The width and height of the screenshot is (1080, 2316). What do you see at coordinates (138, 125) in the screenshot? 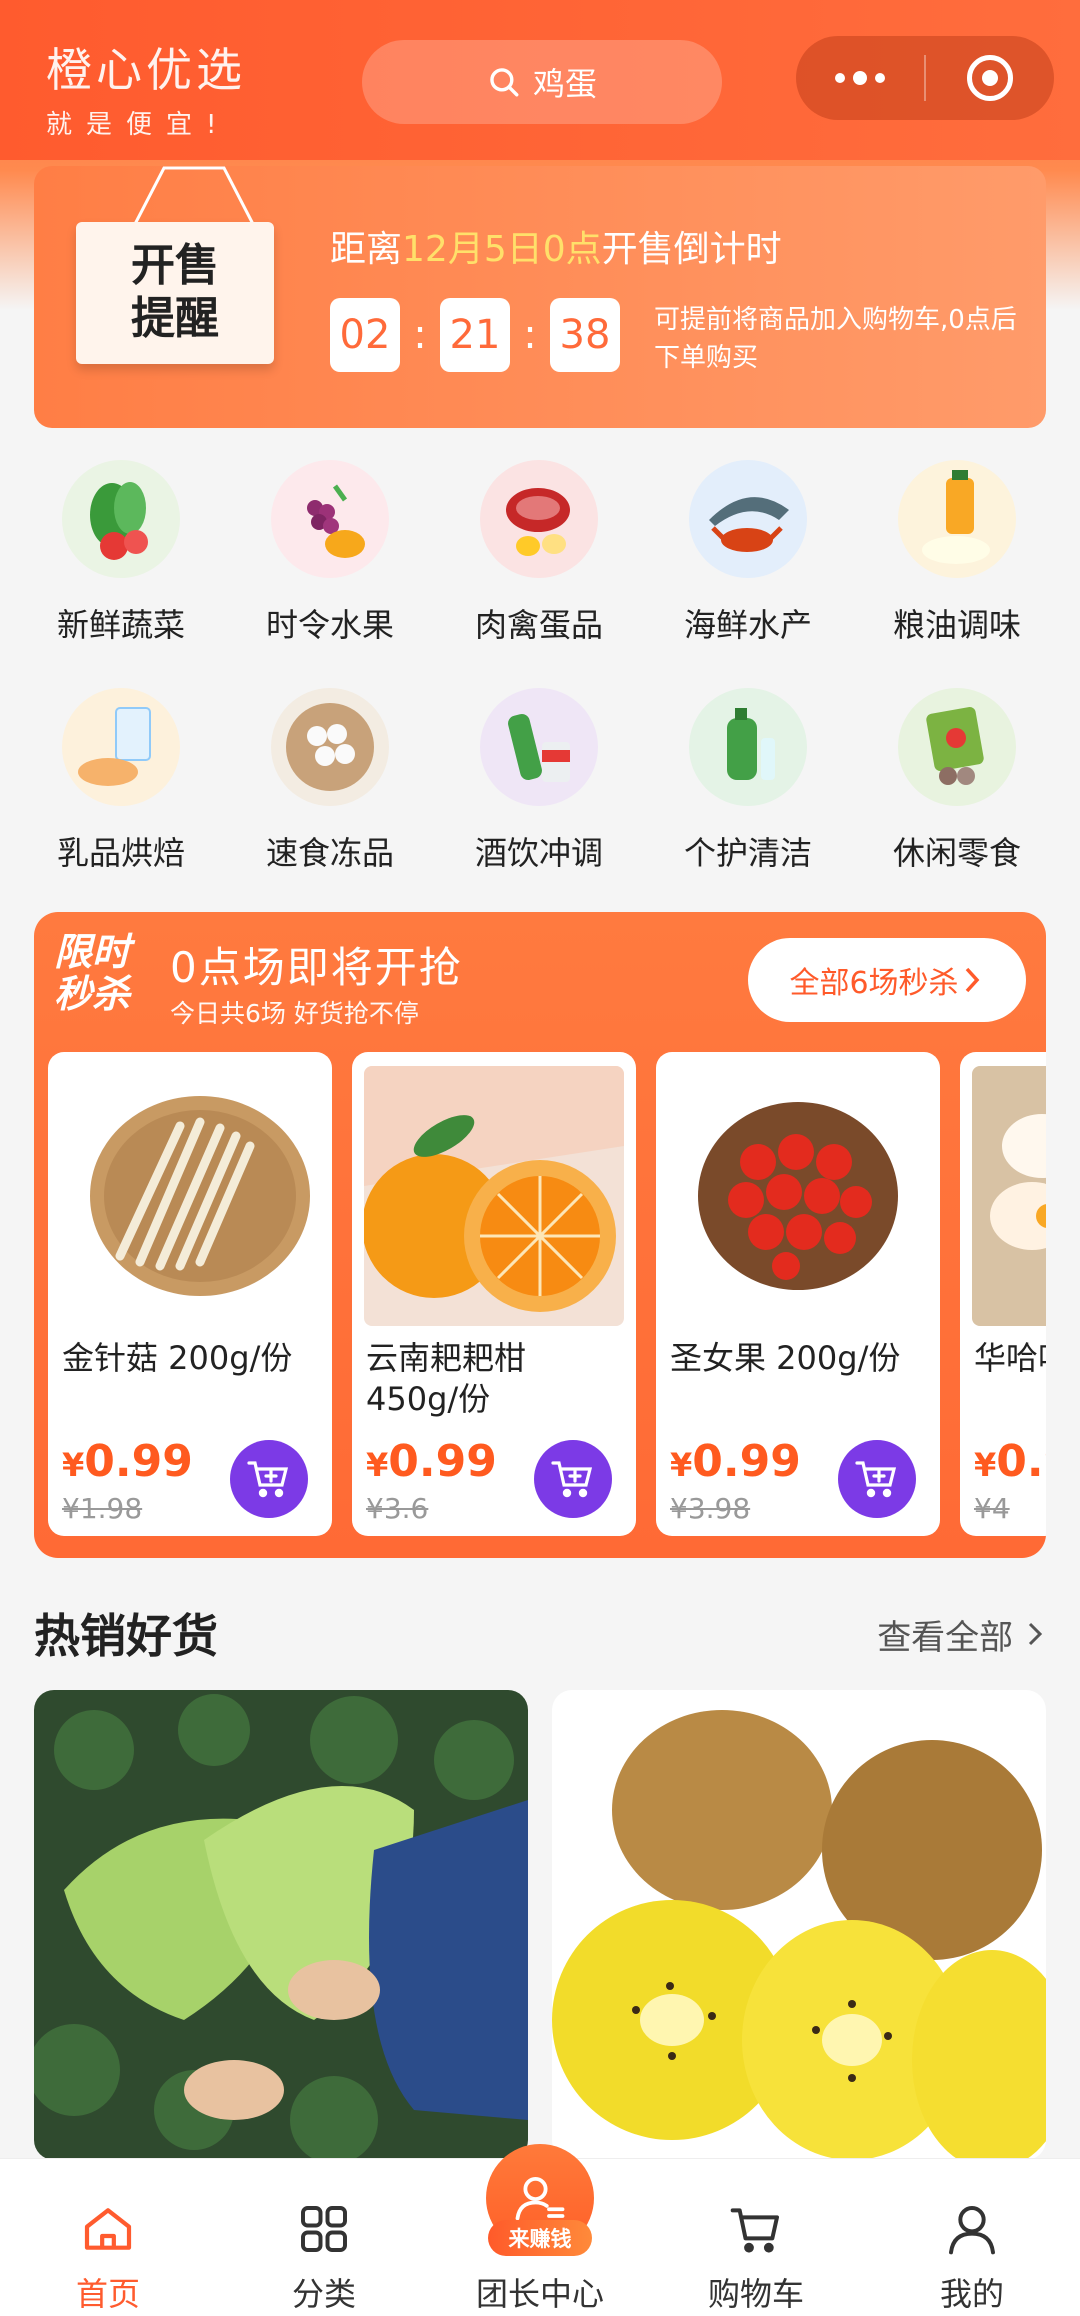
I see `logo-slogan: 就是便宜!` at bounding box center [138, 125].